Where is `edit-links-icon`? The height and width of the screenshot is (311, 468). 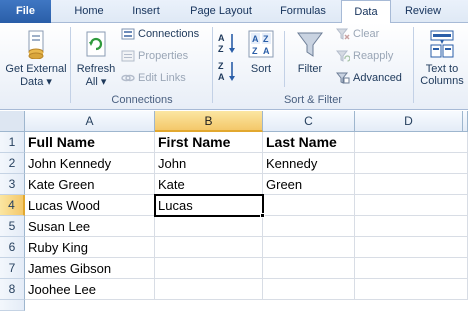 edit-links-icon is located at coordinates (128, 78).